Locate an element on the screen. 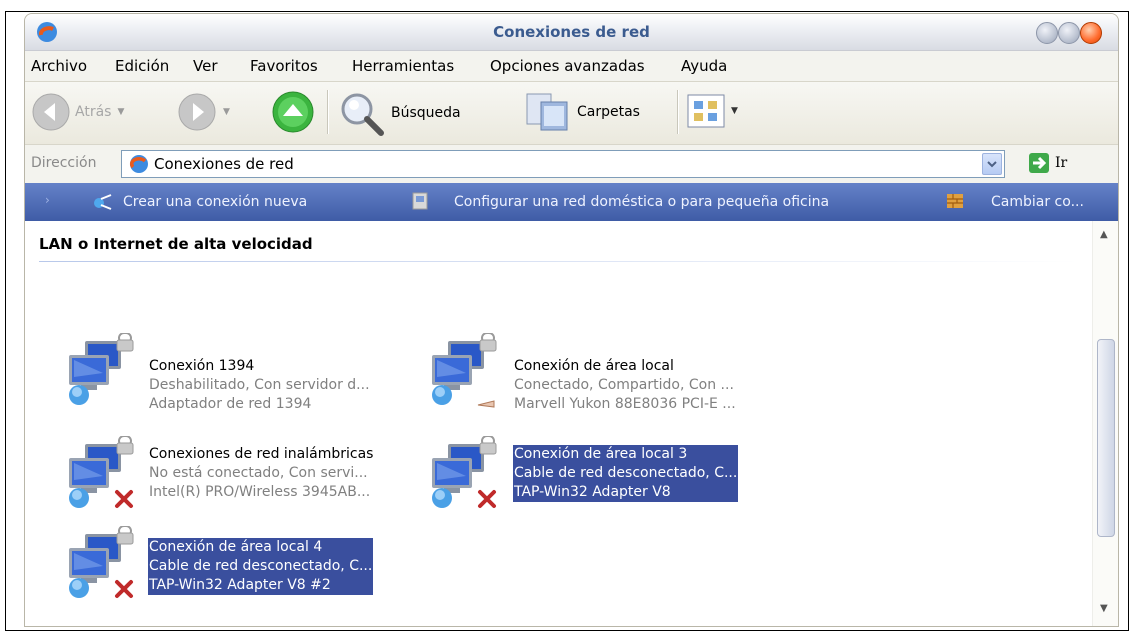 Image resolution: width=1131 pixels, height=633 pixels. folders-label: Carpetas is located at coordinates (608, 112).